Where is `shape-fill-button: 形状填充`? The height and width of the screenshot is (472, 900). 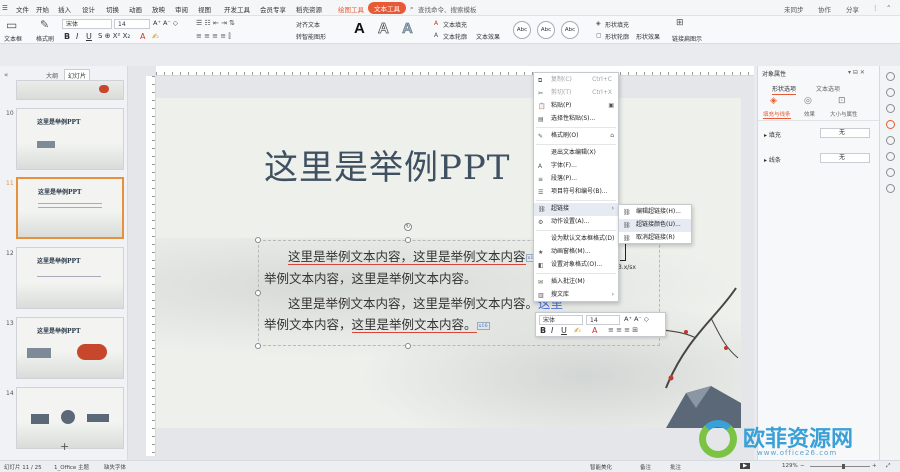
shape-fill-button: 形状填充 is located at coordinates (617, 24).